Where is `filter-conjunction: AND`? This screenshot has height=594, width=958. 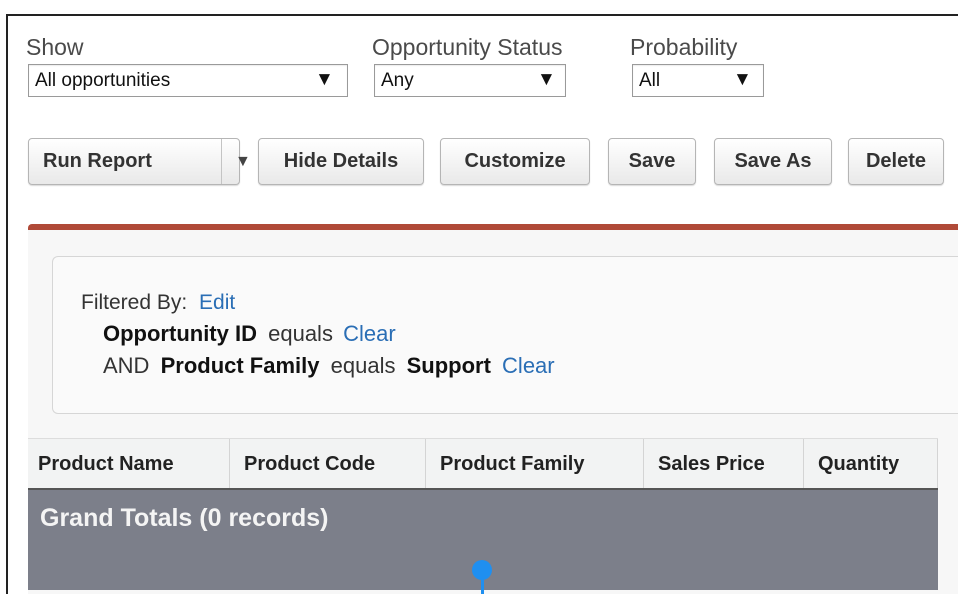 filter-conjunction: AND is located at coordinates (126, 365).